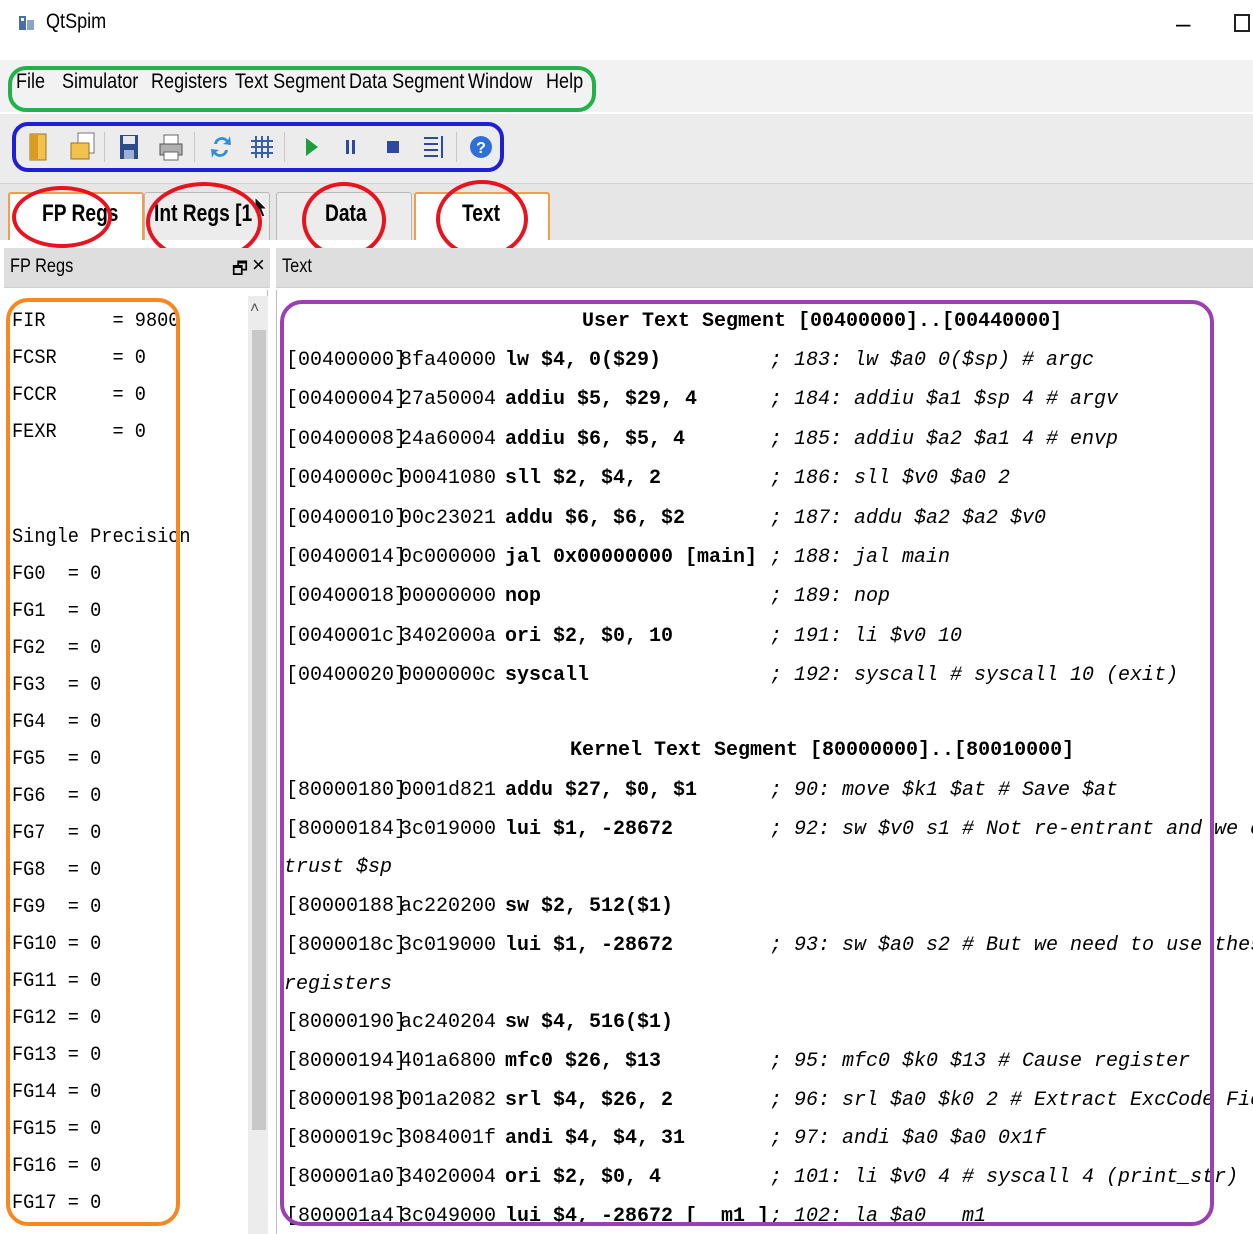 This screenshot has height=1234, width=1253. Describe the element at coordinates (76, 21) in the screenshot. I see `window-title: QtSpim` at that location.